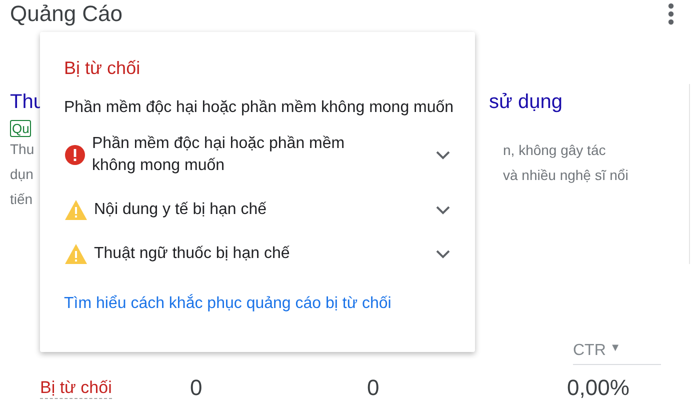  Describe the element at coordinates (259, 108) in the screenshot. I see `popup-summary: Phần mềm độc hại hoặc phần mềm không mong muốn` at that location.